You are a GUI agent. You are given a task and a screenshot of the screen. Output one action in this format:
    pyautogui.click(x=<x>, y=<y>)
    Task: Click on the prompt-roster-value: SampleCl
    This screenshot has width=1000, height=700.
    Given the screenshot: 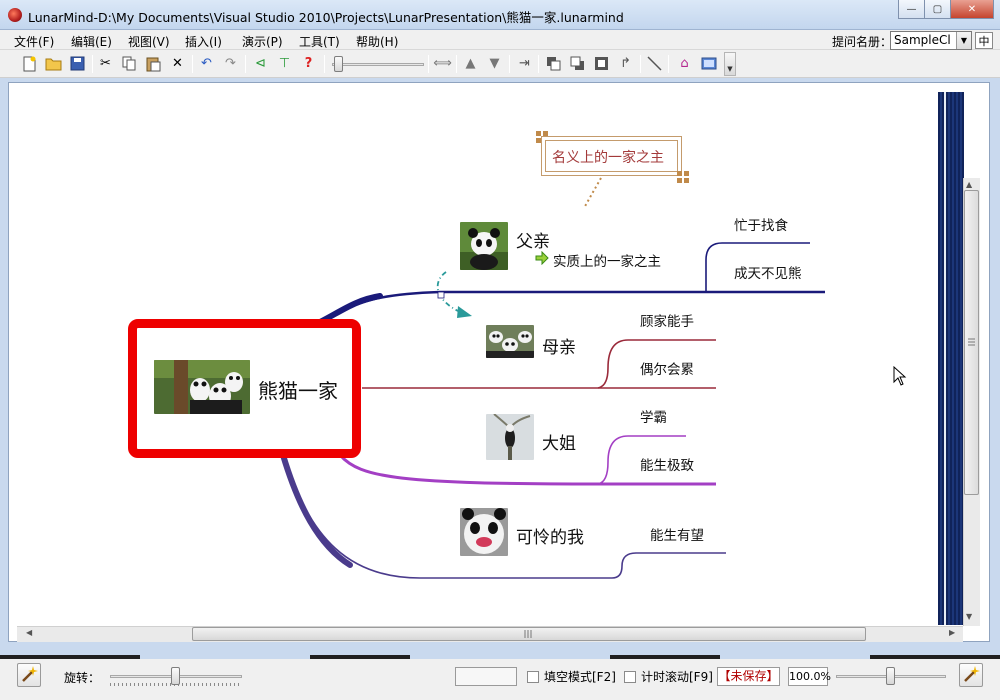 What is the action you would take?
    pyautogui.click(x=922, y=40)
    